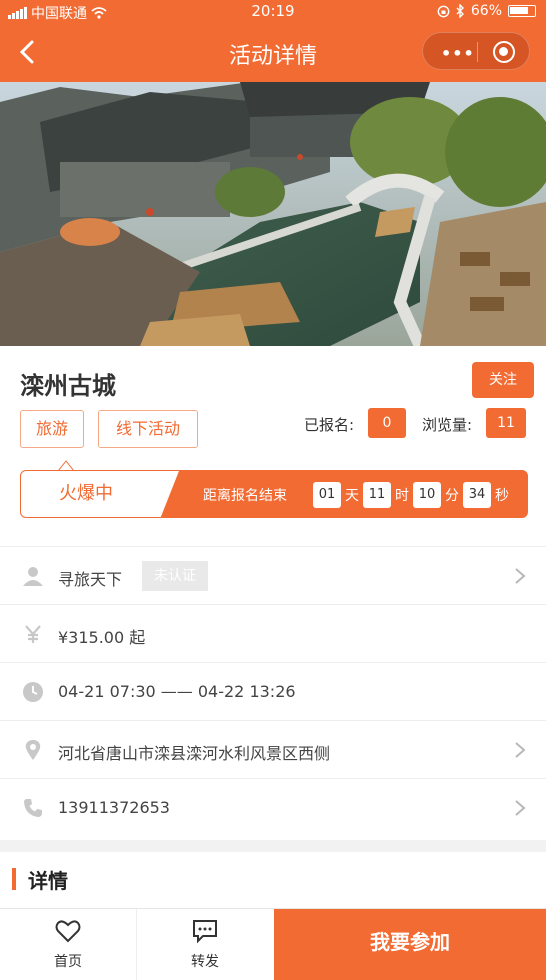 The image size is (546, 980). Describe the element at coordinates (177, 691) in the screenshot. I see `time-range: 04-21 07:30 —— 04-22 13:26` at that location.